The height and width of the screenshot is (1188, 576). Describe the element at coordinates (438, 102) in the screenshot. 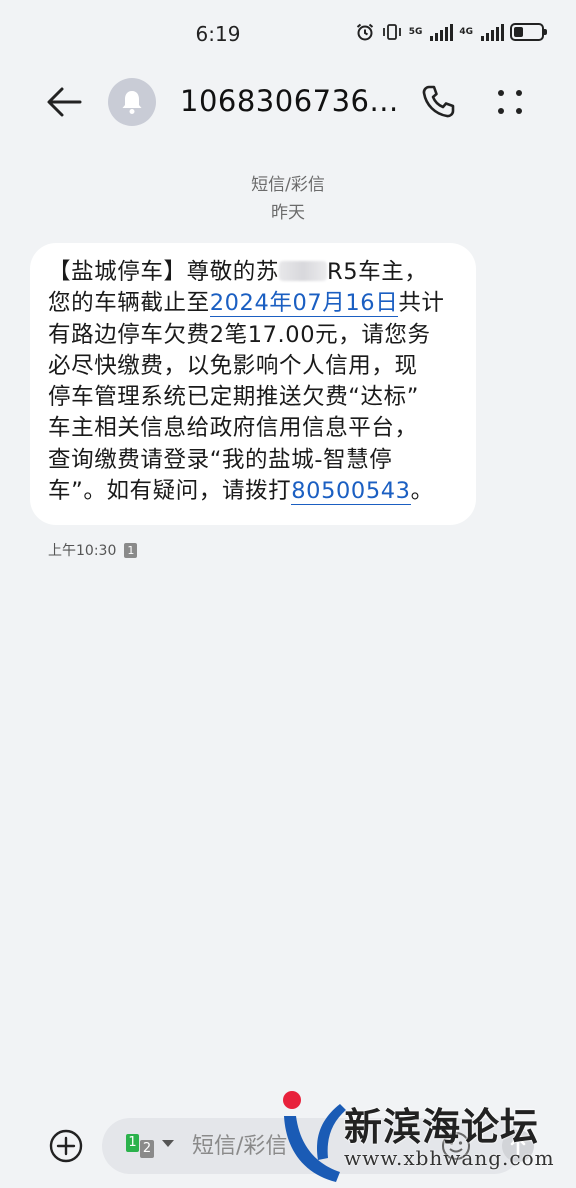

I see `phone-icon` at that location.